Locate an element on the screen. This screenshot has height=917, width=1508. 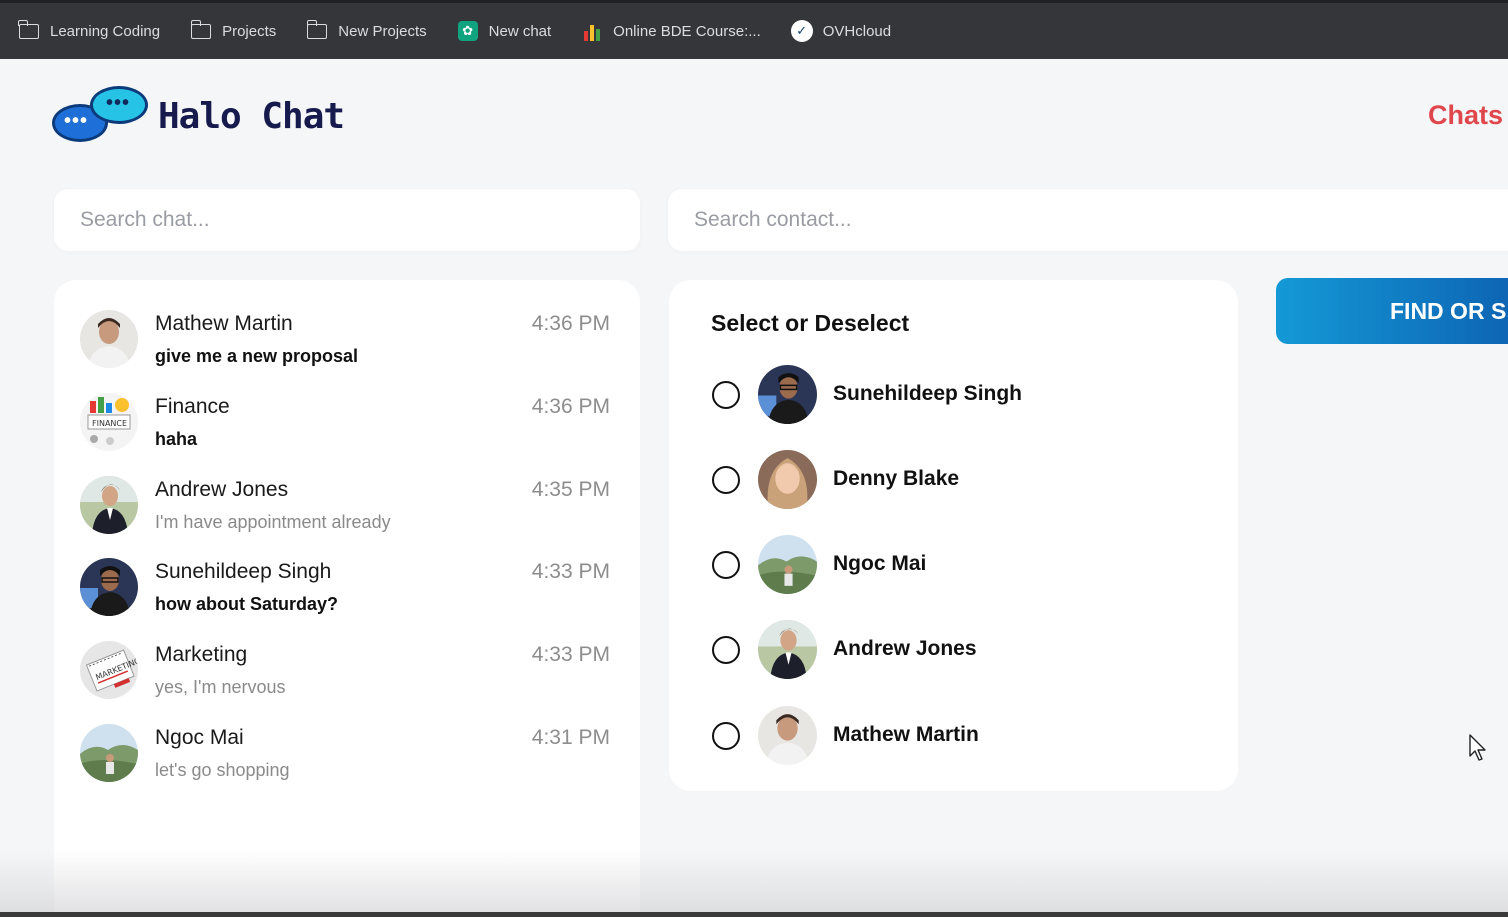
bookmark-learning-coding: Learning Coding is located at coordinates (89, 29).